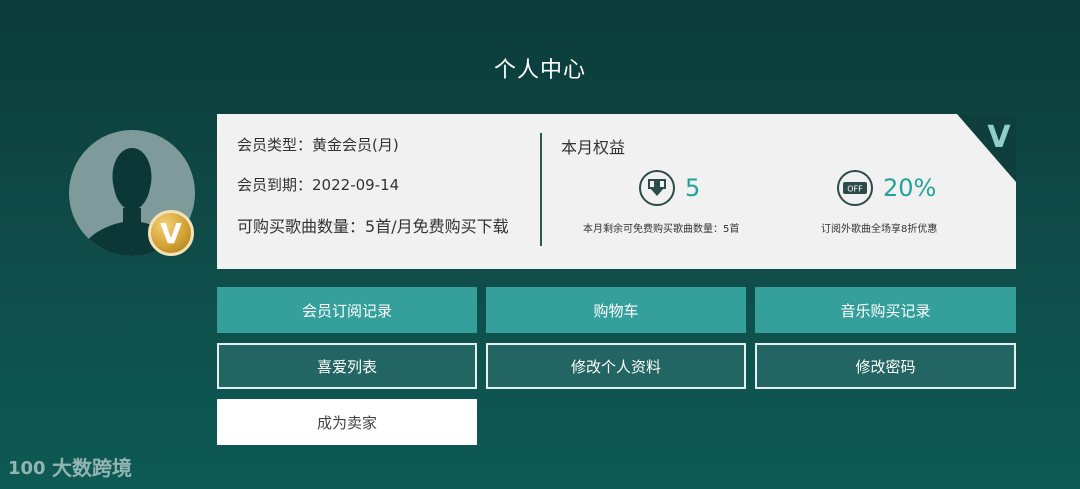 This screenshot has height=489, width=1080. Describe the element at coordinates (541, 189) in the screenshot. I see `card-divider` at that location.